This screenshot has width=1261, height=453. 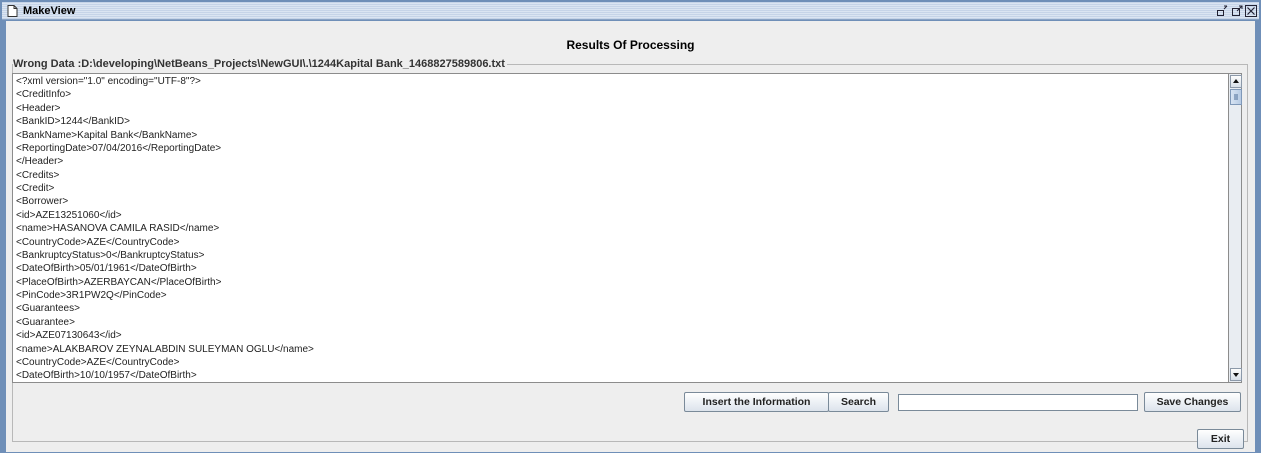 I want to click on window-title: MakeView, so click(x=49, y=11).